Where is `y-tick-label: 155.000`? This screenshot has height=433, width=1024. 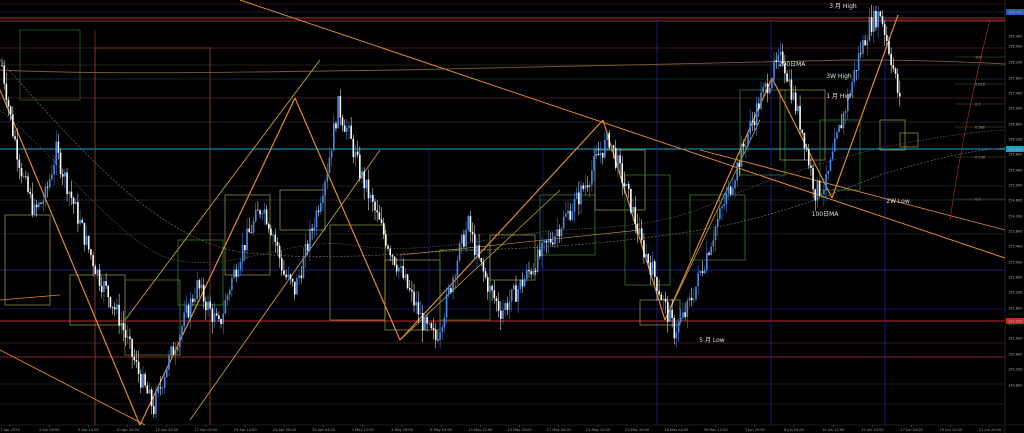 y-tick-label: 155.000 is located at coordinates (1015, 186).